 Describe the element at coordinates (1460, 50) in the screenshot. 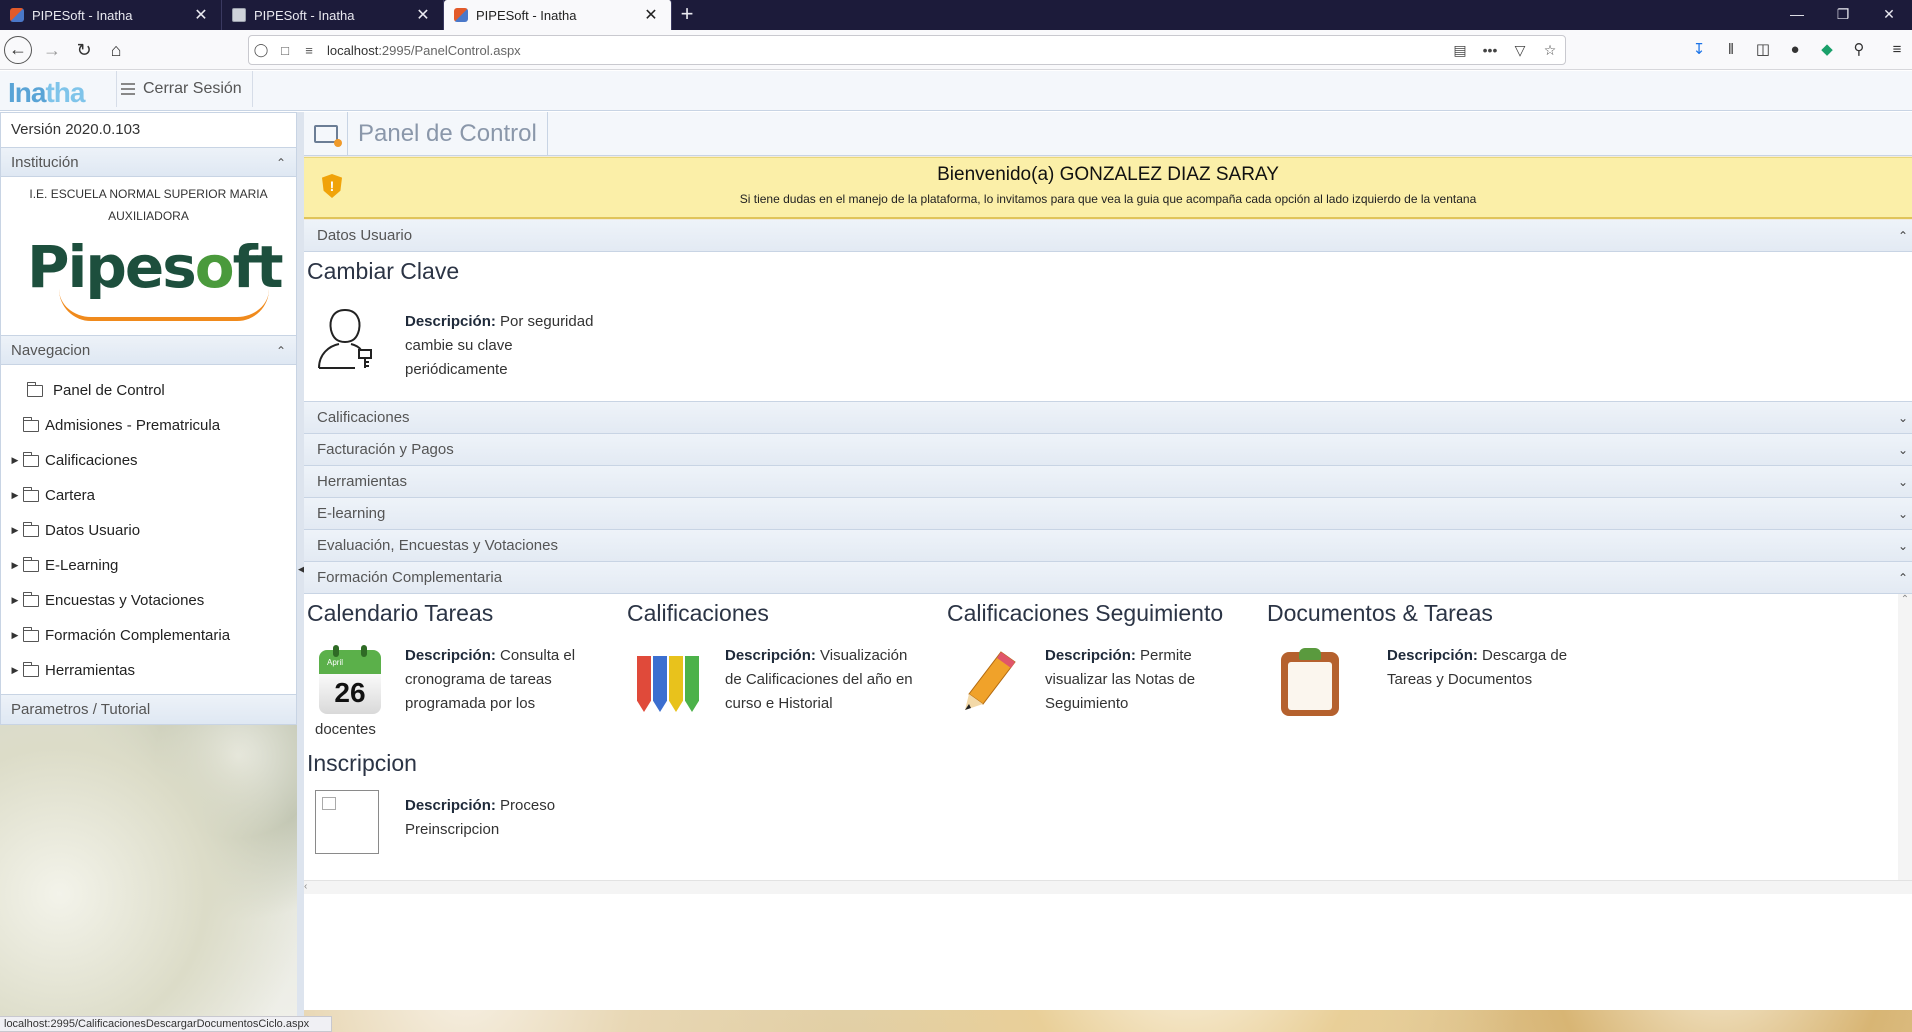

I see `reader-view-icon: ▤` at that location.